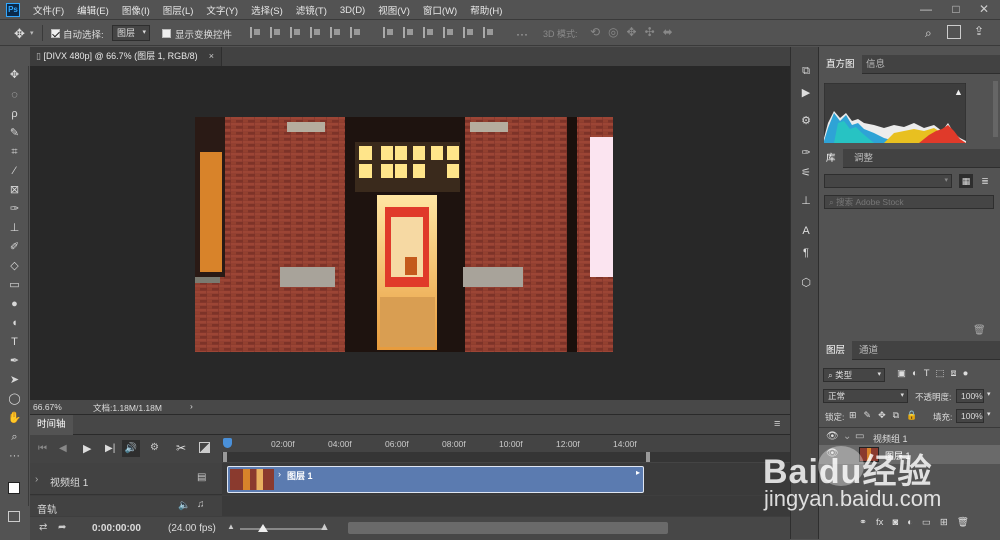 The width and height of the screenshot is (1000, 540). What do you see at coordinates (14, 209) in the screenshot?
I see `brush-tool-icon: ✑` at bounding box center [14, 209].